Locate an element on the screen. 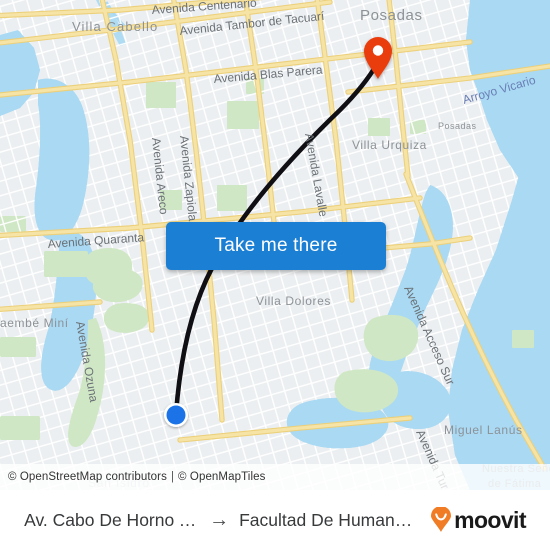 The width and height of the screenshot is (550, 550). street-label: Avenida Zapiola is located at coordinates (188, 178).